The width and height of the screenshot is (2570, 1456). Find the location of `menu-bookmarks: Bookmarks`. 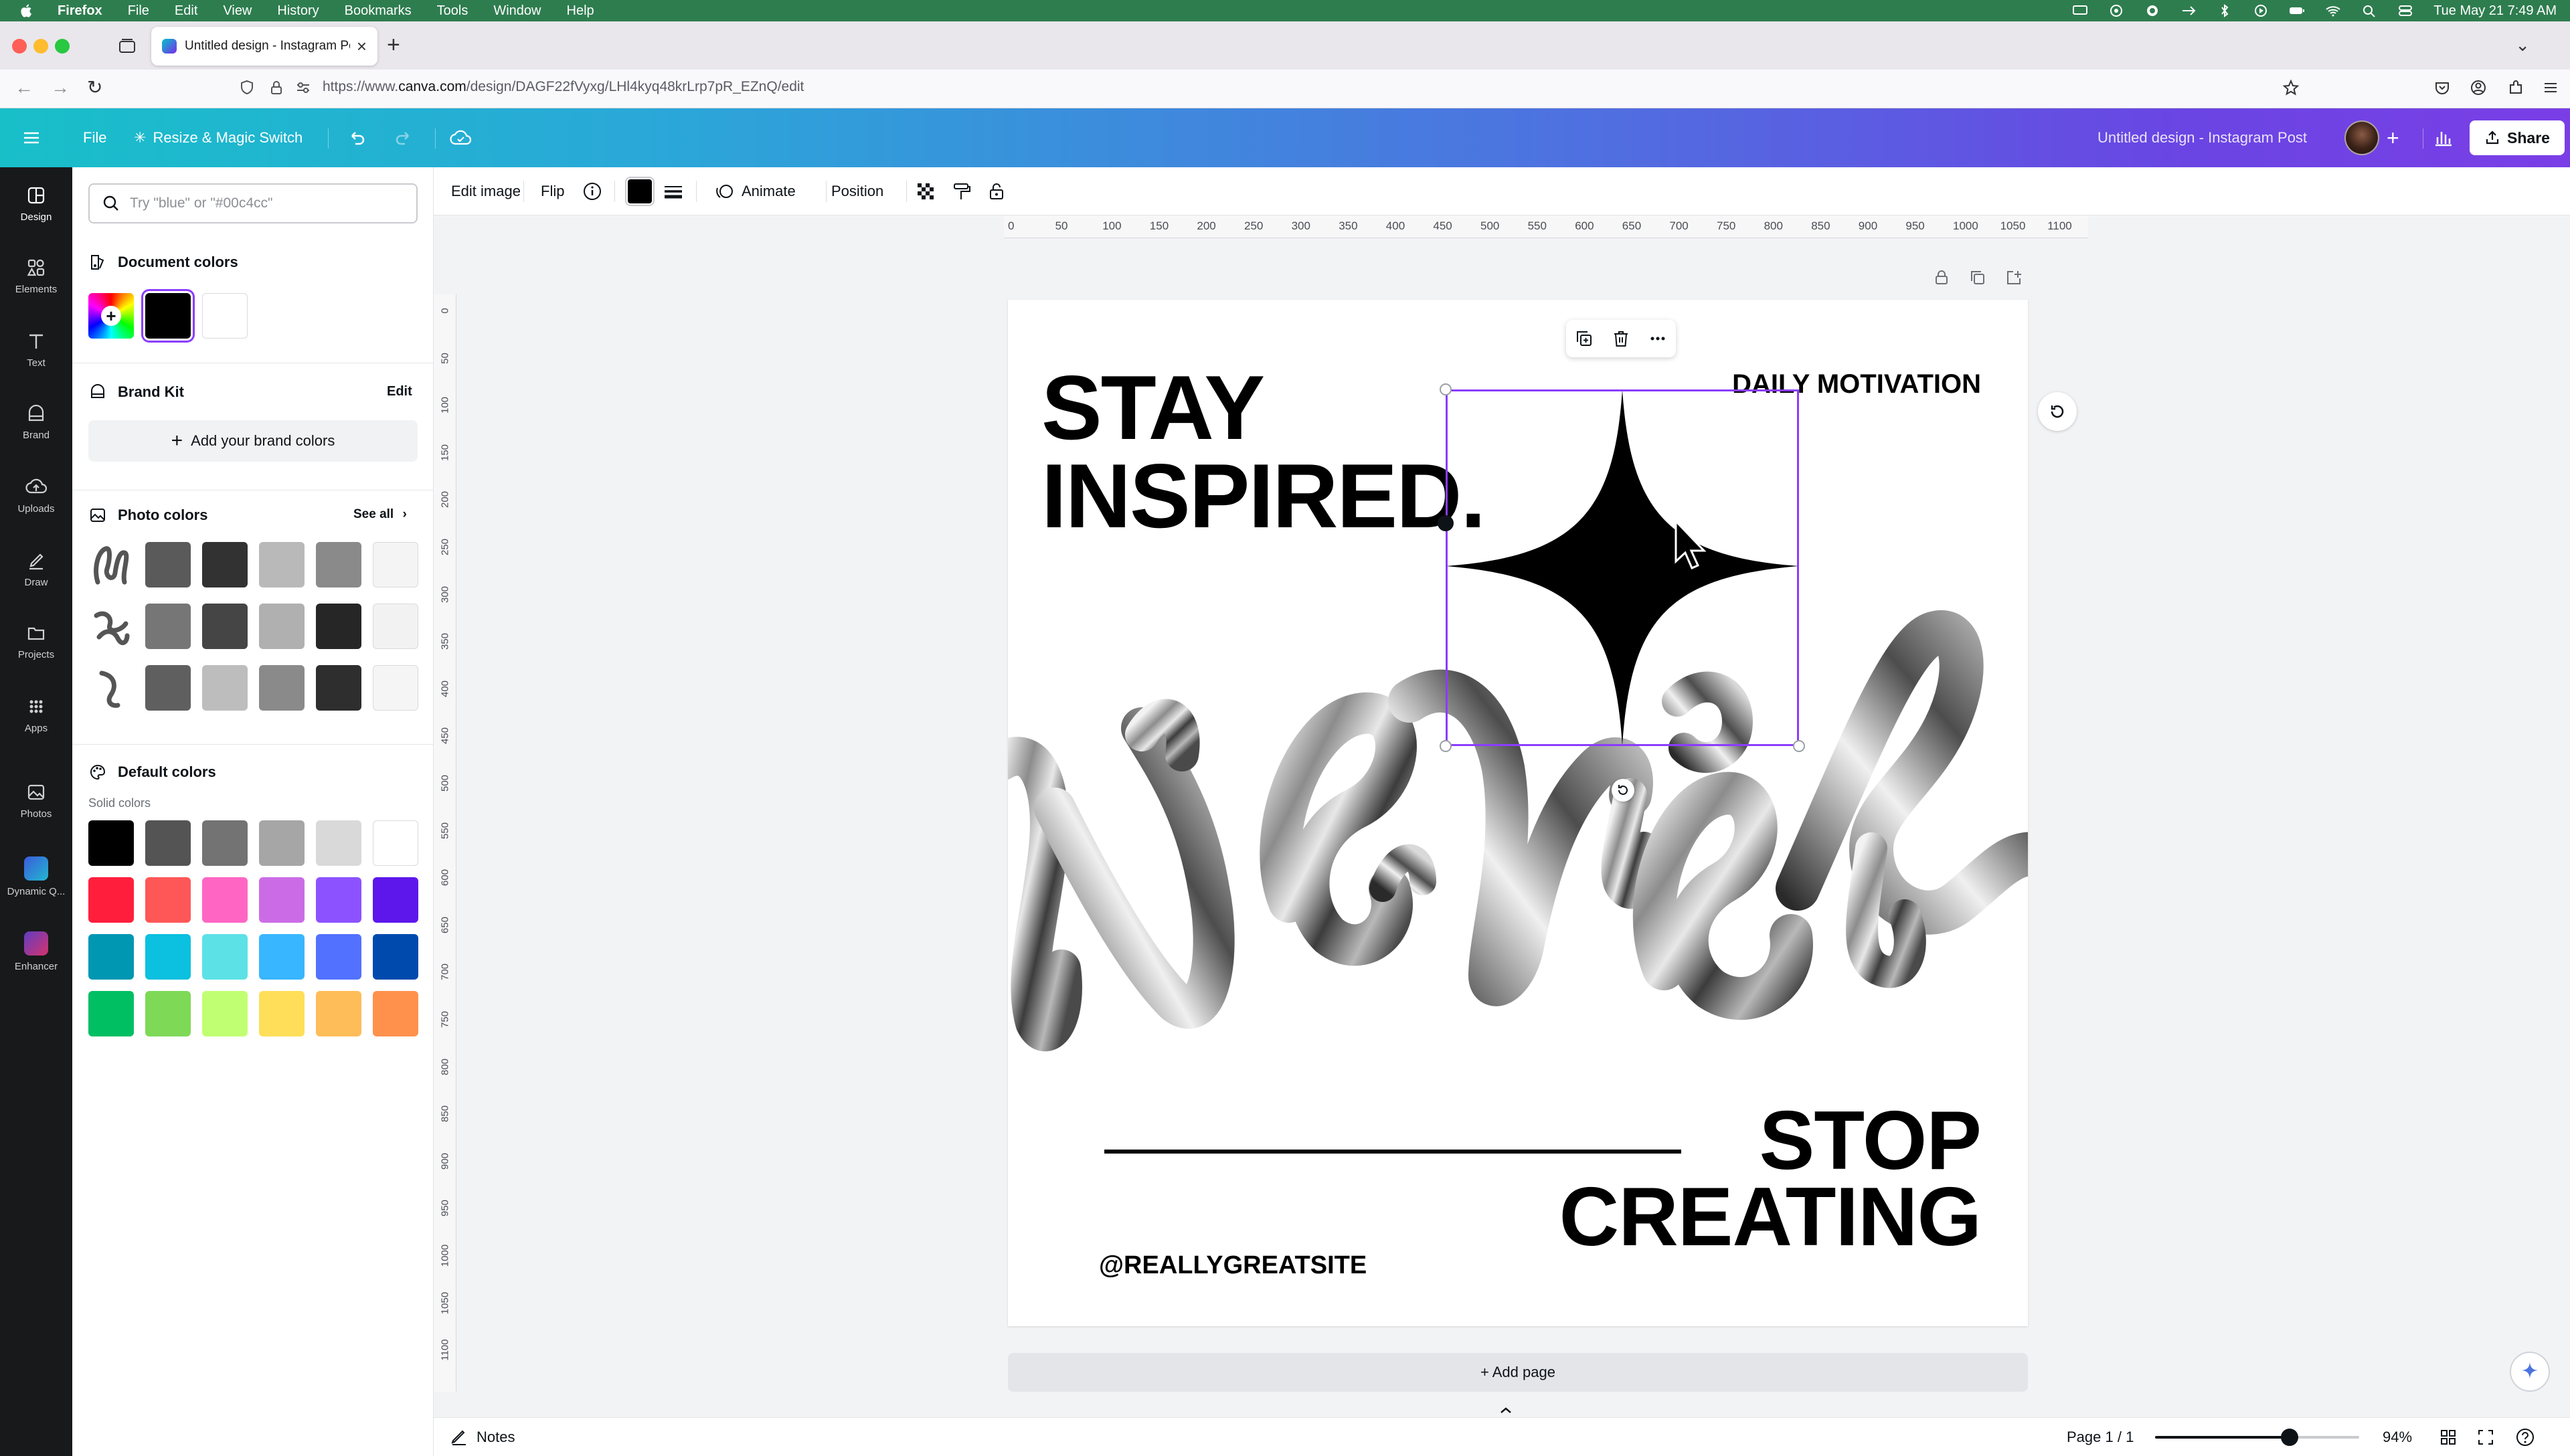

menu-bookmarks: Bookmarks is located at coordinates (379, 11).